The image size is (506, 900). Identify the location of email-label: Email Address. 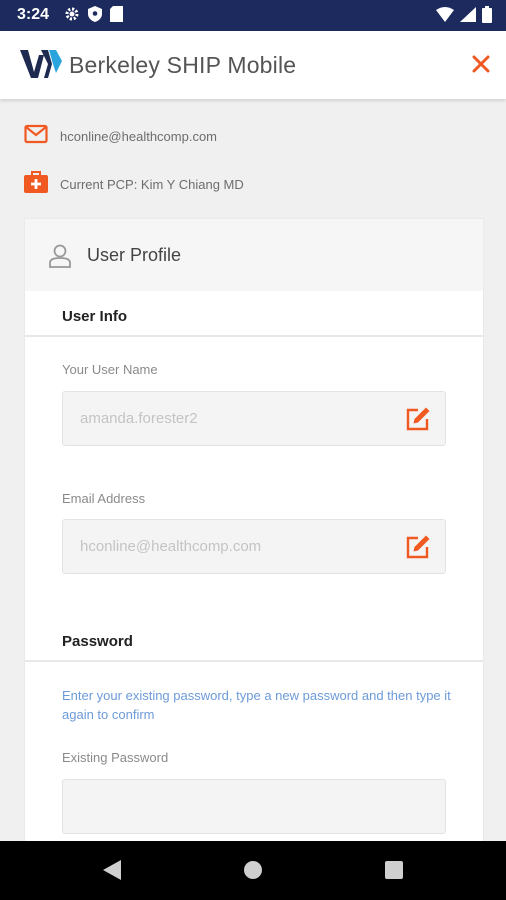
(104, 498).